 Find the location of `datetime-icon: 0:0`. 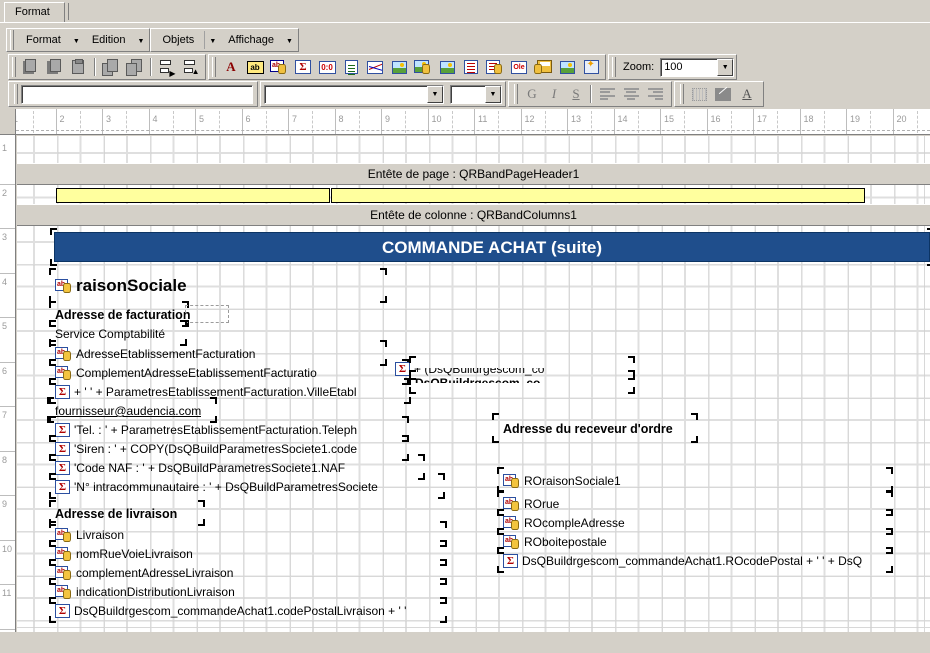

datetime-icon: 0:0 is located at coordinates (327, 67).